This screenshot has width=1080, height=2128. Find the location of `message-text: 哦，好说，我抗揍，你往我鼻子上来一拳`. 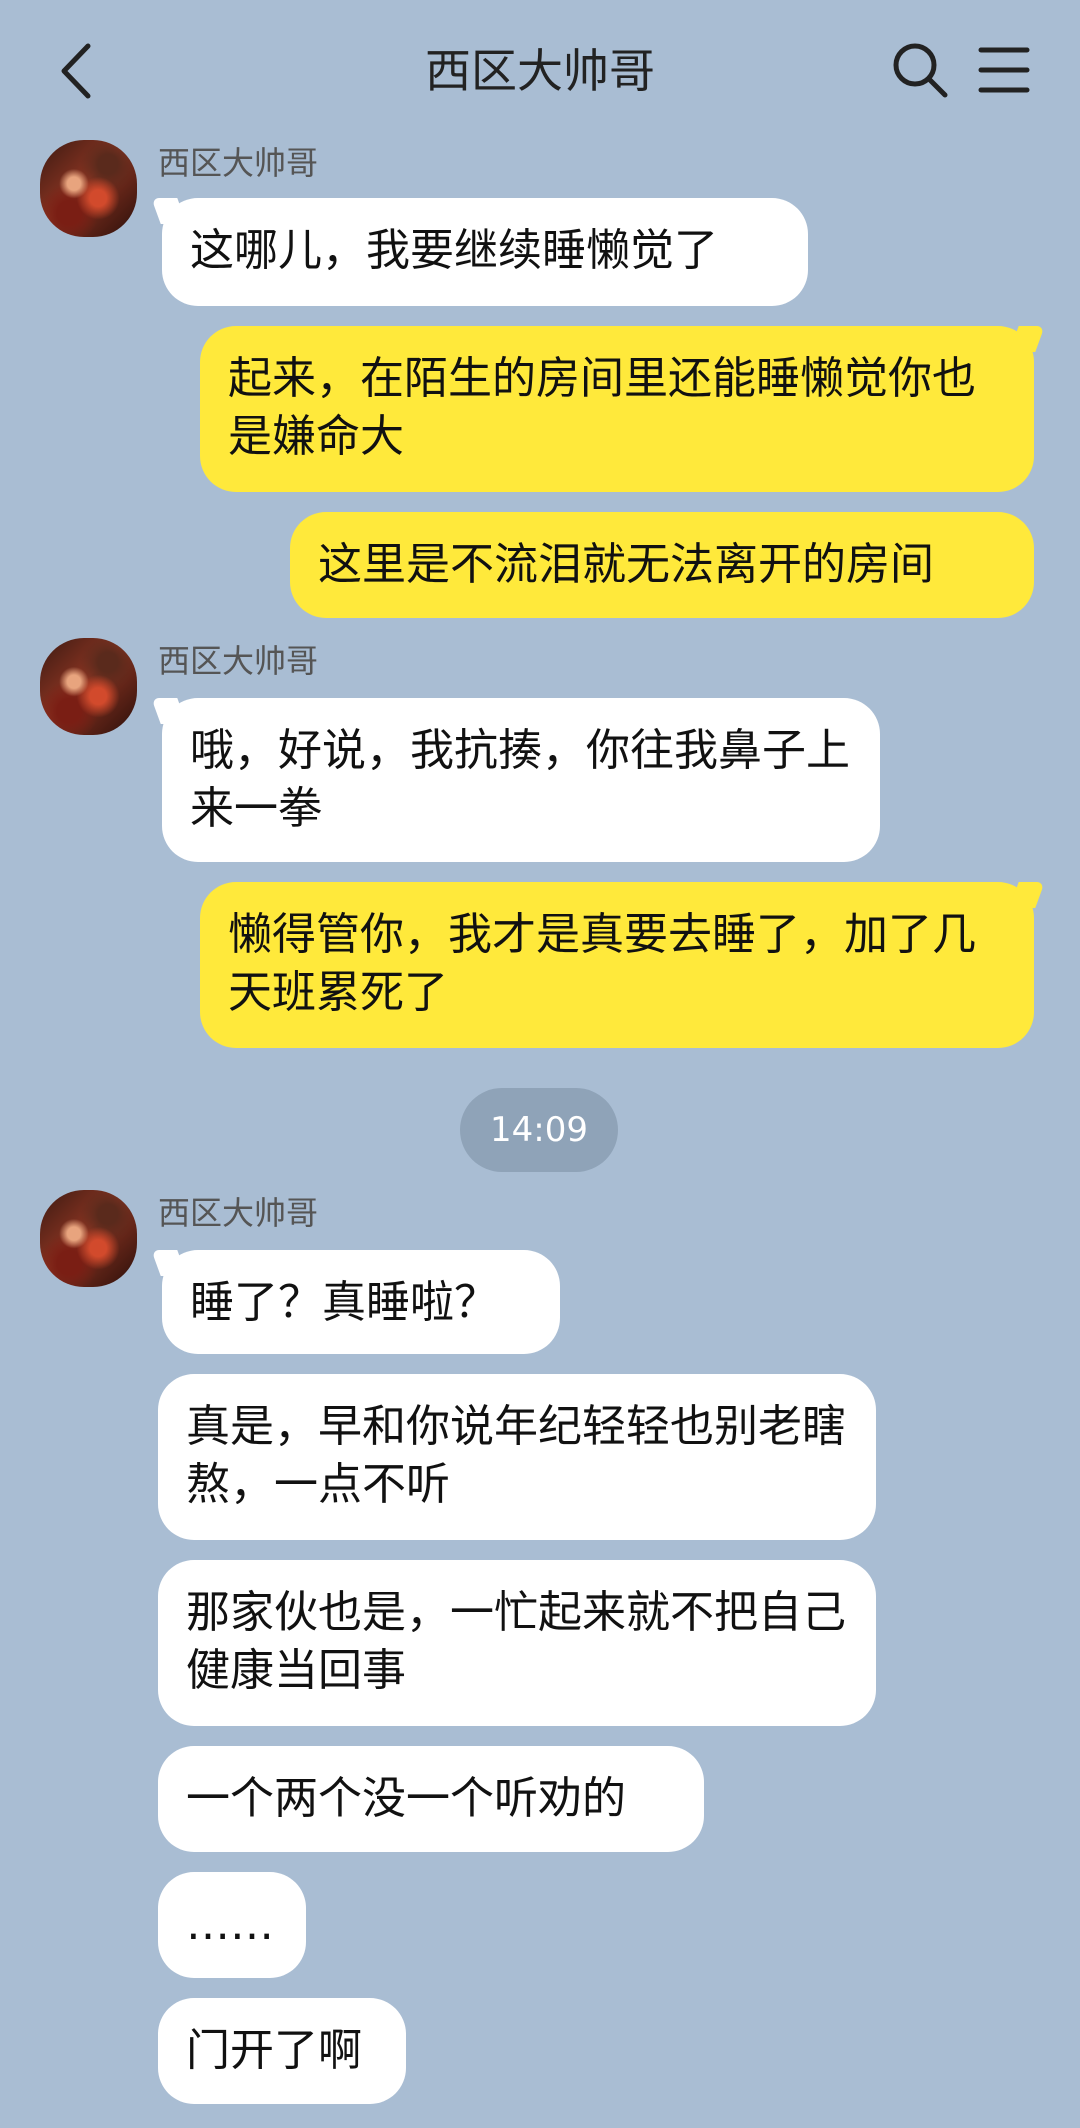

message-text: 哦，好说，我抗揍，你往我鼻子上来一拳 is located at coordinates (520, 779).